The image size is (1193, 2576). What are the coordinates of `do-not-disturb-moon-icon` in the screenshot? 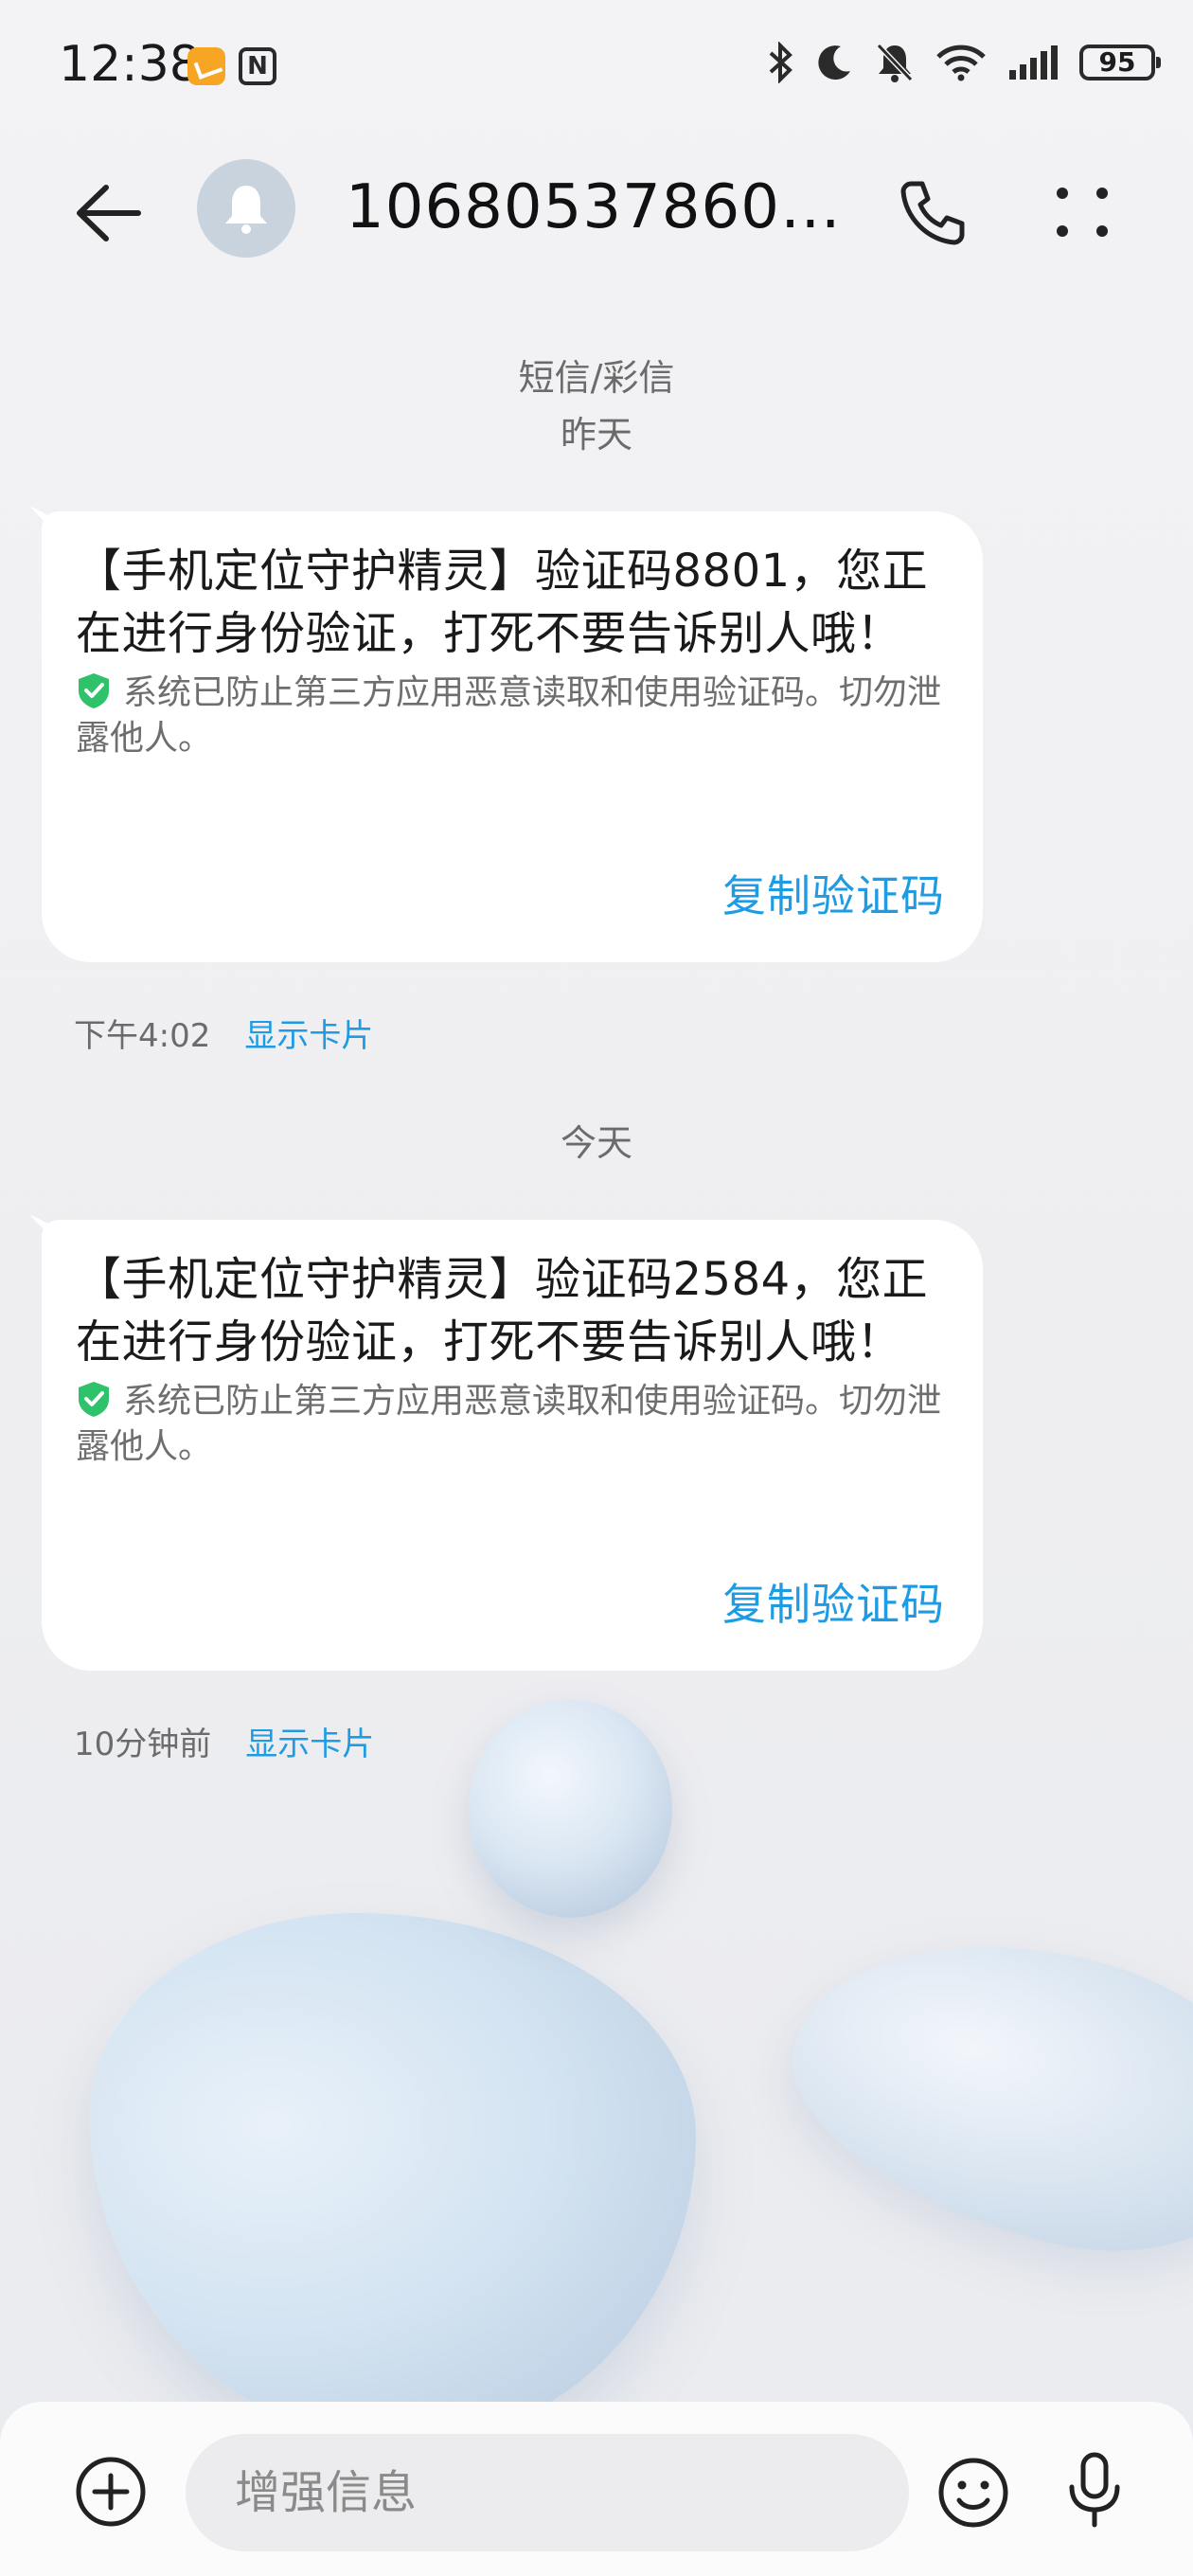 It's located at (834, 62).